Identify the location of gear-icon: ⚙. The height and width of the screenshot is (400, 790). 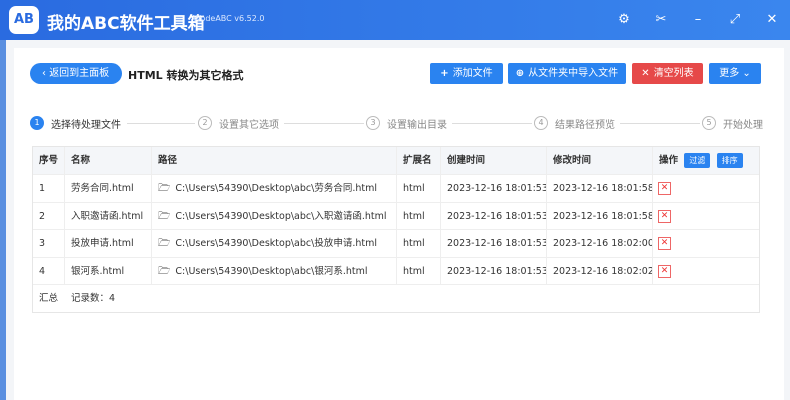
(624, 20).